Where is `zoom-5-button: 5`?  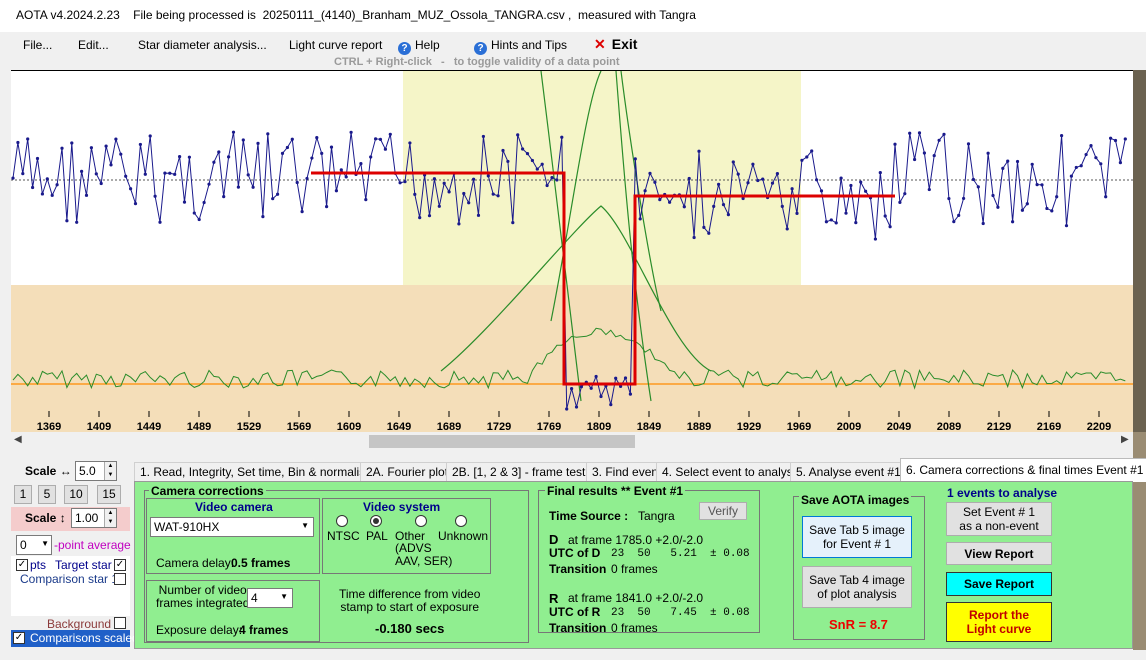 zoom-5-button: 5 is located at coordinates (47, 494).